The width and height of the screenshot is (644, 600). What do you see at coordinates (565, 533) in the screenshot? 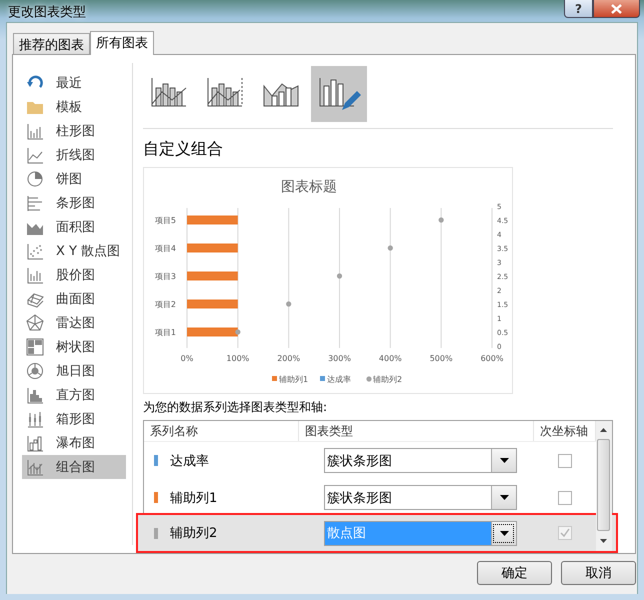
I see `checkmark-icon` at bounding box center [565, 533].